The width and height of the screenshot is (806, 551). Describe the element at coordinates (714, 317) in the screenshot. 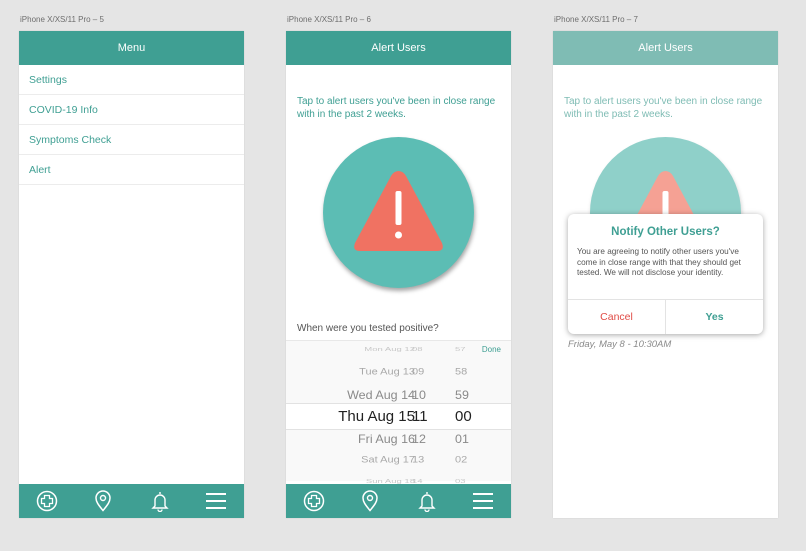

I see `confirm-yes-button: Yes` at that location.